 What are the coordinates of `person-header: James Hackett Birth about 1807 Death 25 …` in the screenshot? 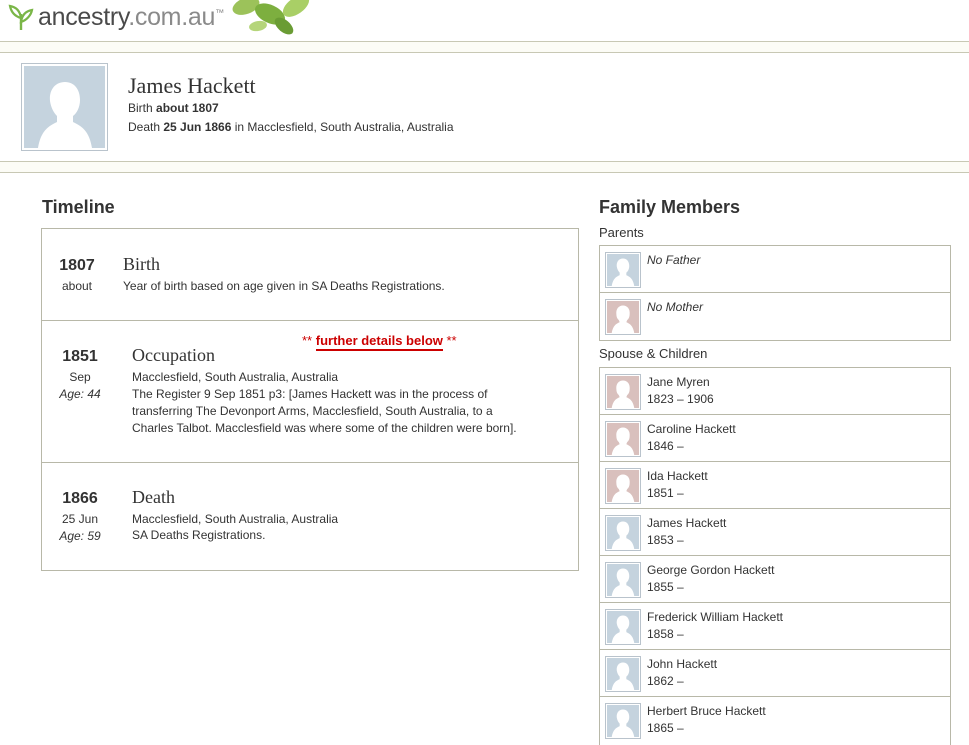 It's located at (484, 107).